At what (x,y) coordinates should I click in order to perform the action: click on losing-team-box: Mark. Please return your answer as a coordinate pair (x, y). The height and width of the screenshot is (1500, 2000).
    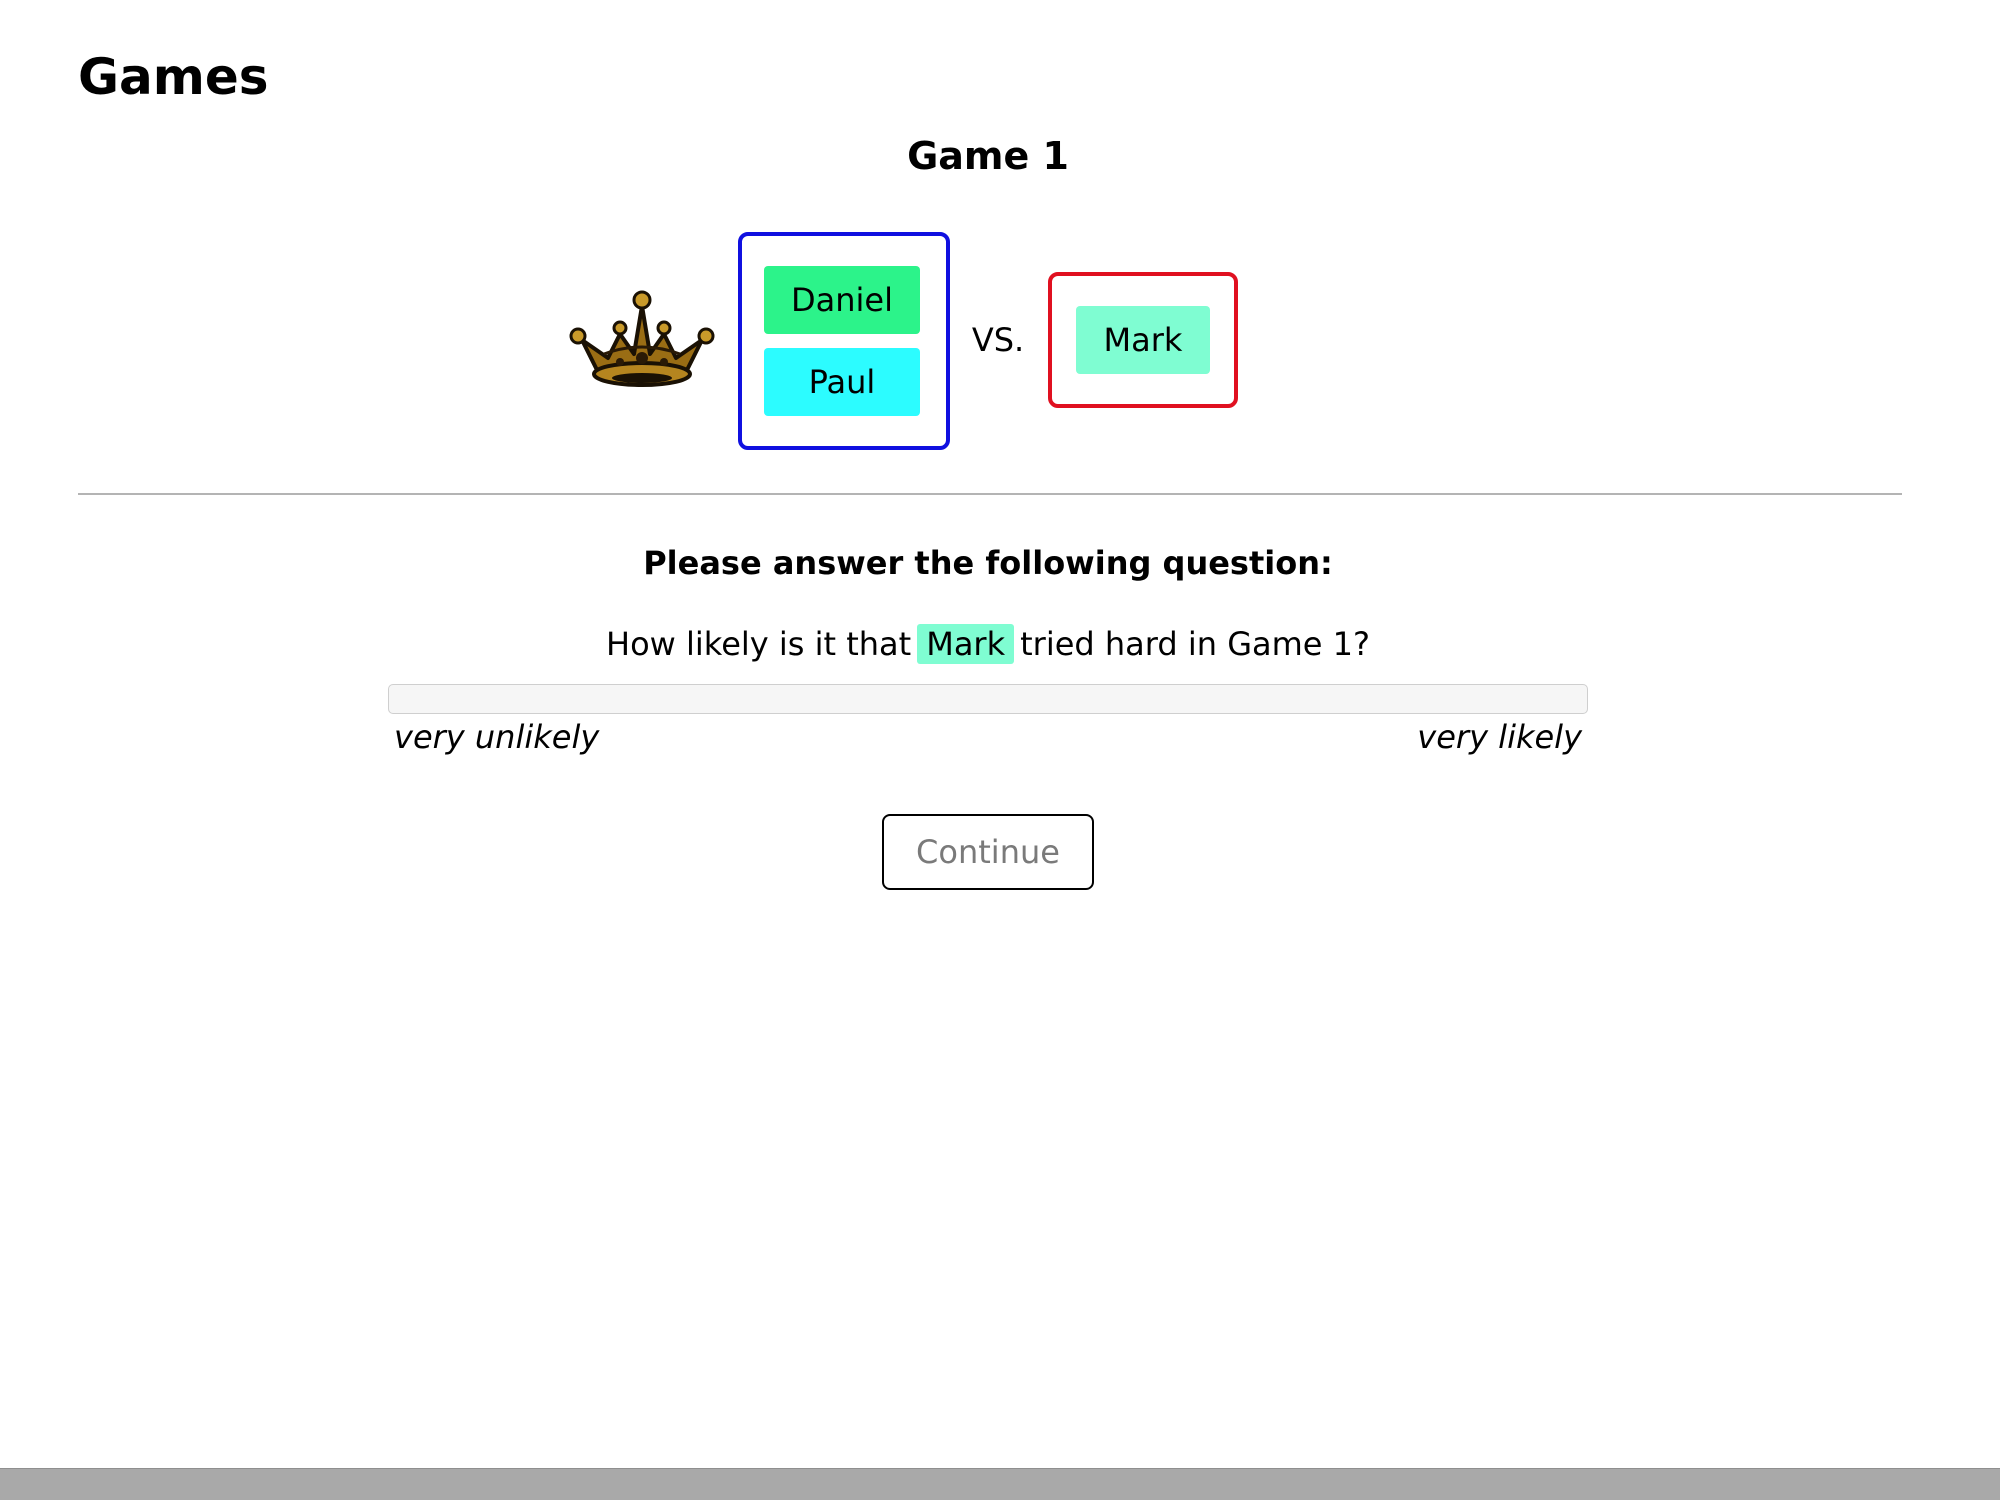
    Looking at the image, I should click on (1143, 340).